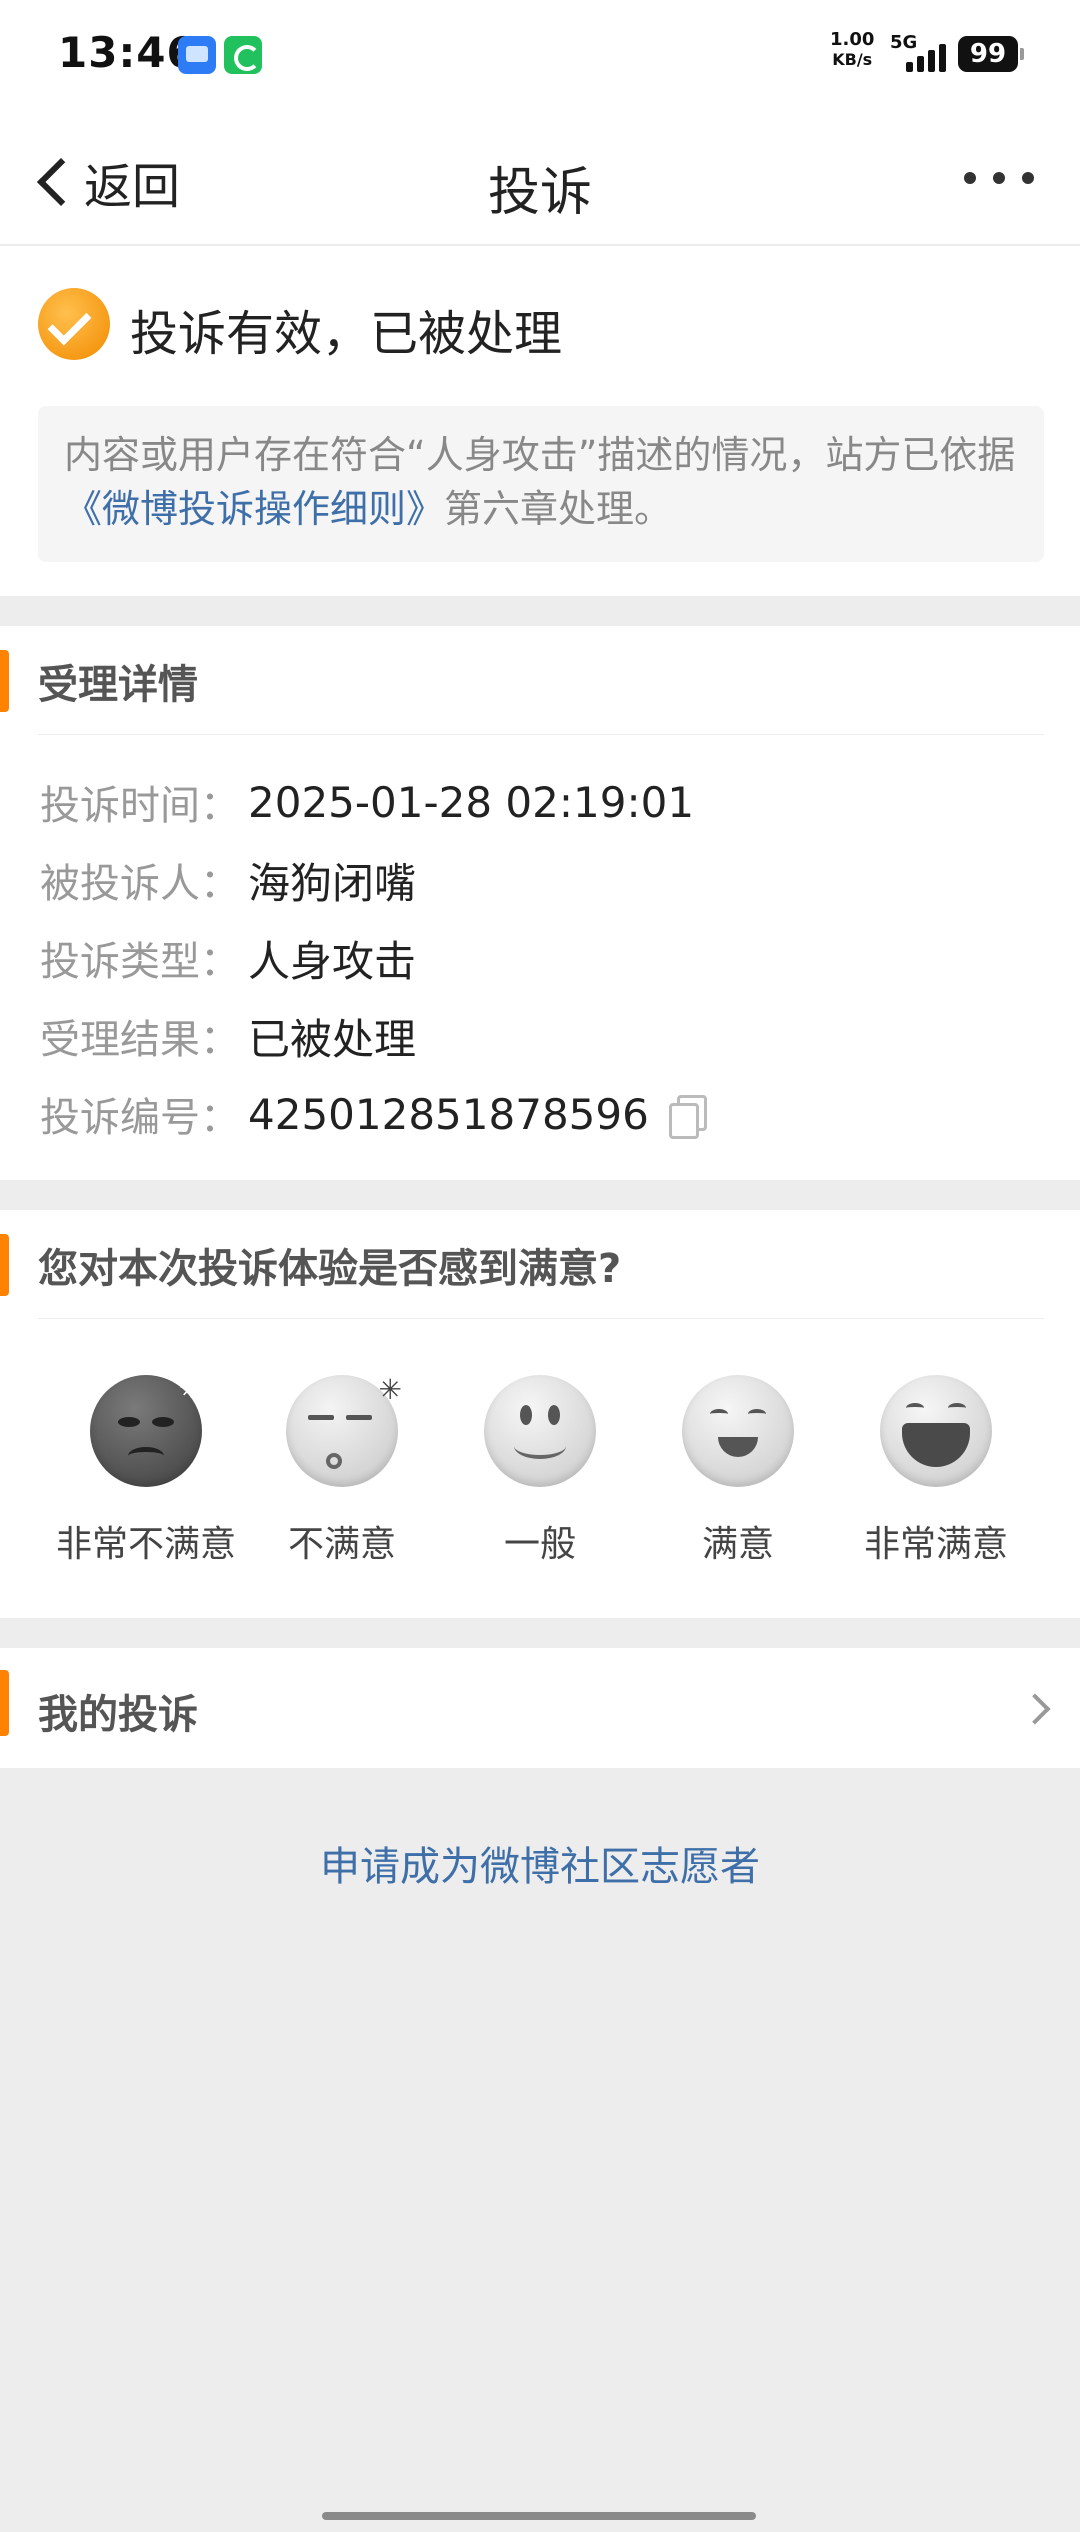 The image size is (1080, 2532). I want to click on detail-section-header: 受理详情, so click(540, 680).